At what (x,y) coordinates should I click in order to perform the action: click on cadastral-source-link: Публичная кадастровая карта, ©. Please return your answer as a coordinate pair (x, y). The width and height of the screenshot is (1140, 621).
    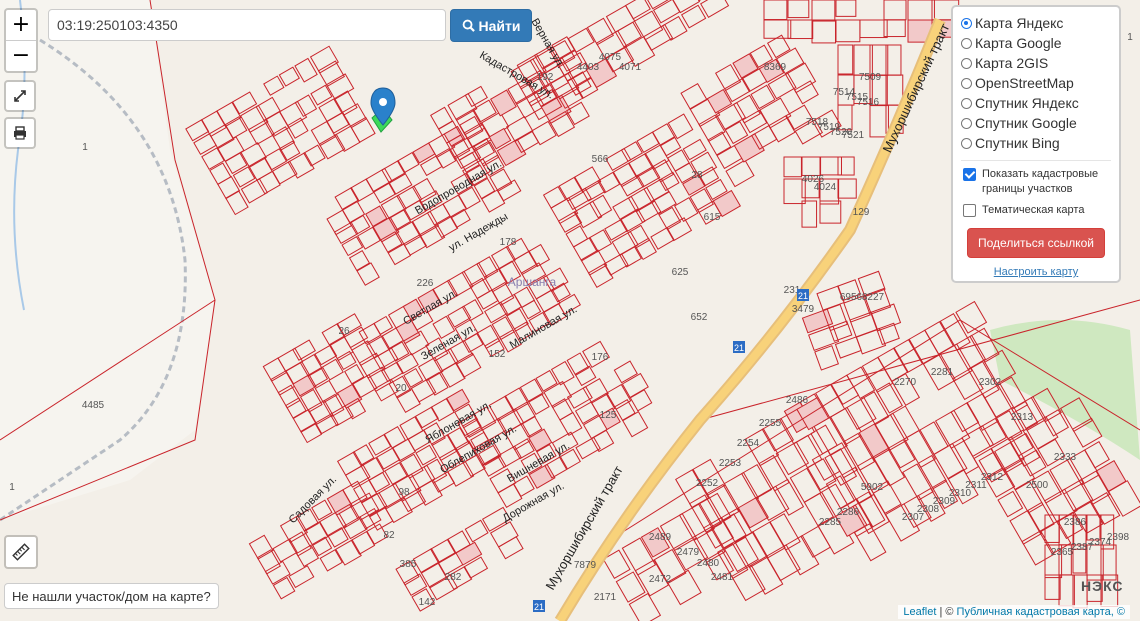
    Looking at the image, I should click on (1041, 612).